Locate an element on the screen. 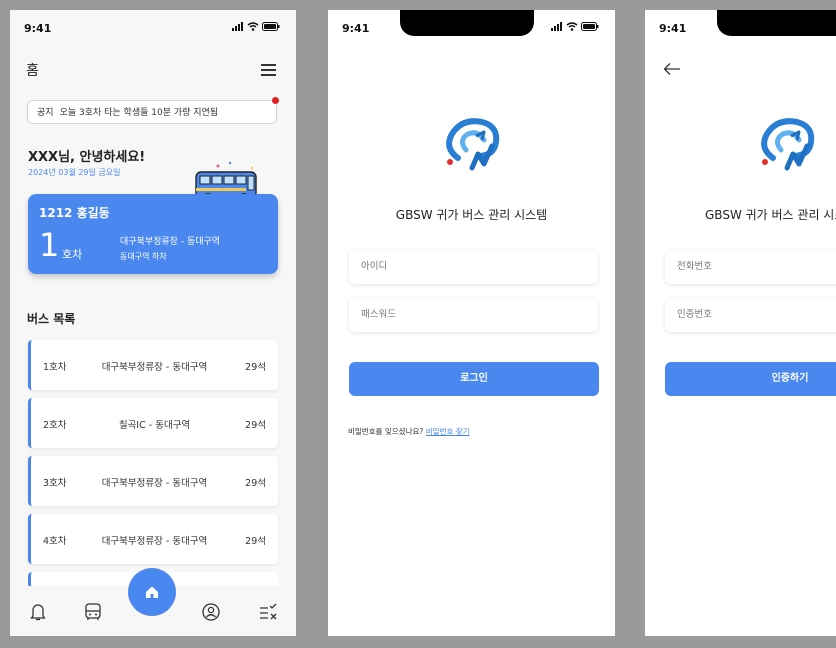 This screenshot has height=648, width=836. login-button: 로그인 is located at coordinates (474, 379).